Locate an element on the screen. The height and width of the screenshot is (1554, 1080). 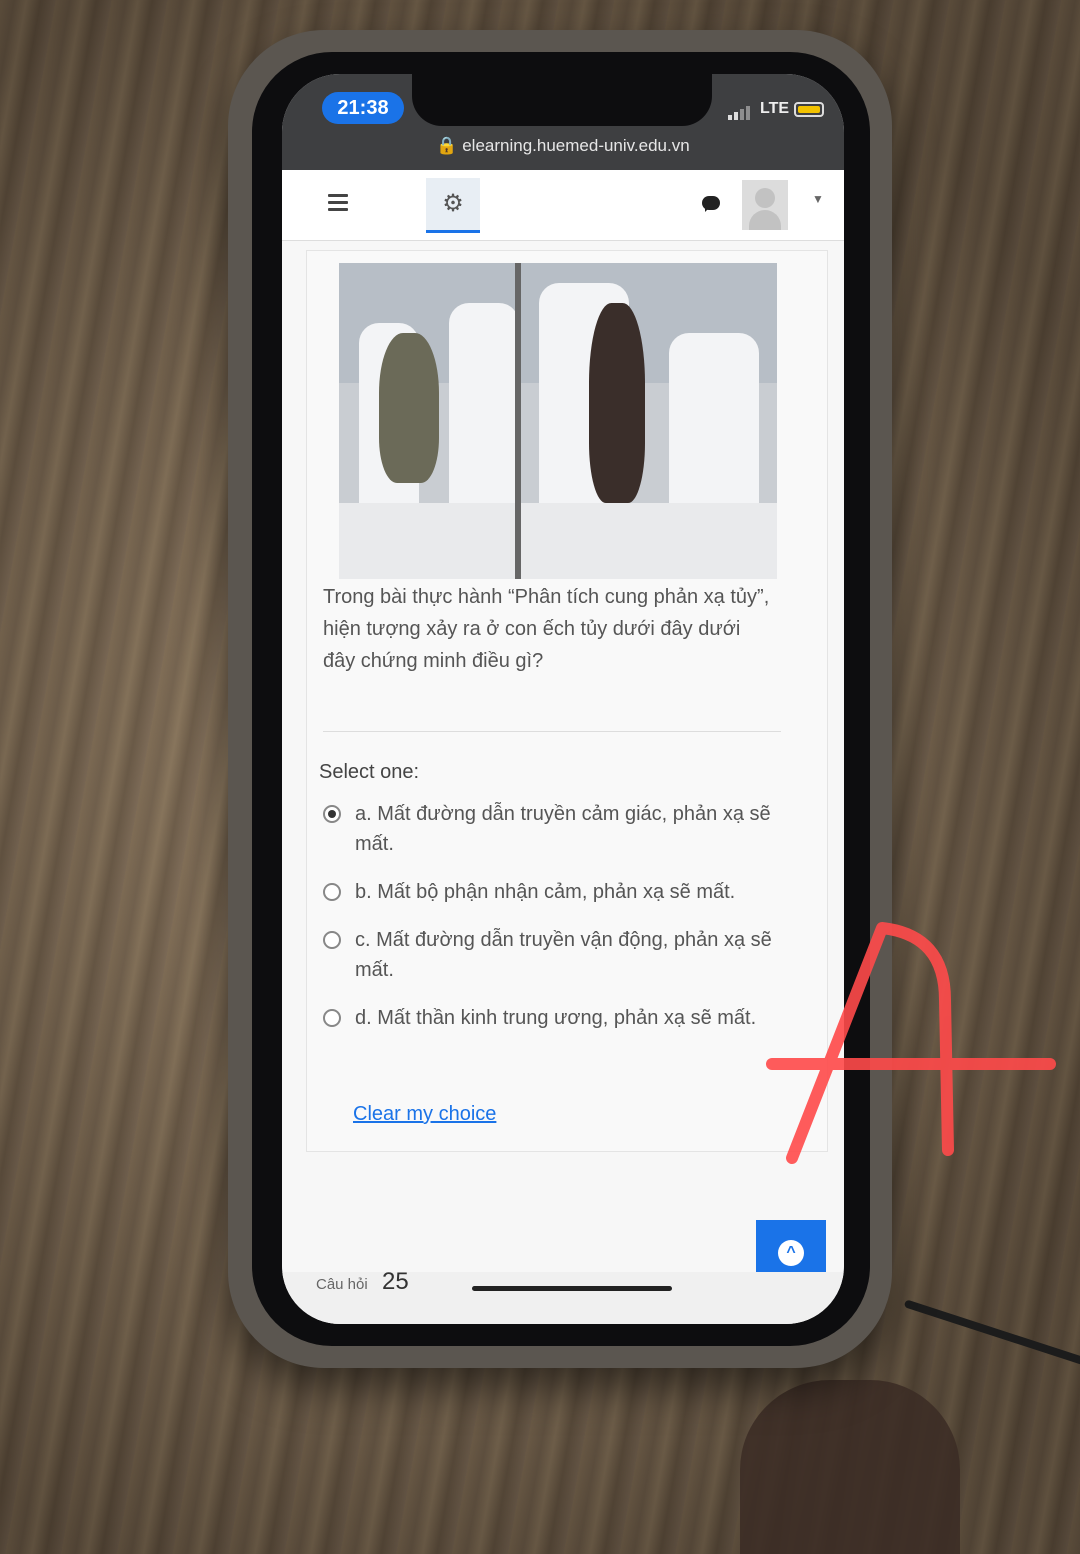
navbar: ⚙ ▼ is located at coordinates (563, 205).